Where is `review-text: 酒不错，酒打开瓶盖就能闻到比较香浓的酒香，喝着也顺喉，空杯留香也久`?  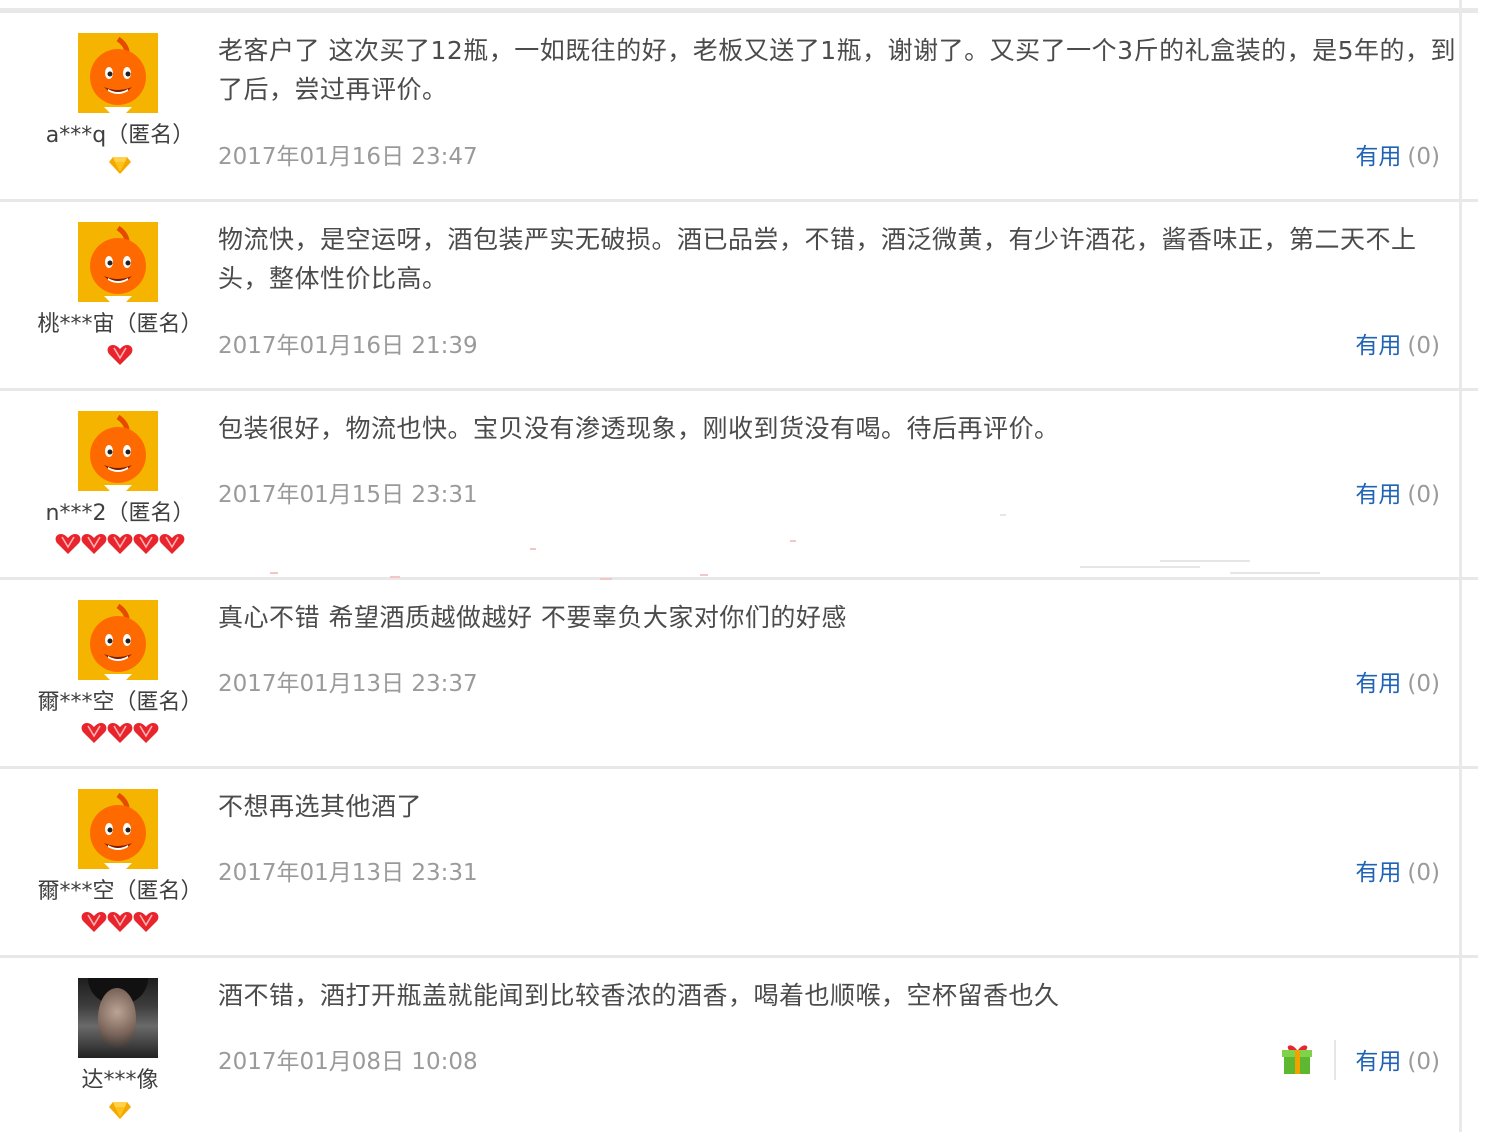
review-text: 酒不错，酒打开瓶盖就能闻到比较香浓的酒香，喝着也顺喉，空杯留香也久 is located at coordinates (639, 995).